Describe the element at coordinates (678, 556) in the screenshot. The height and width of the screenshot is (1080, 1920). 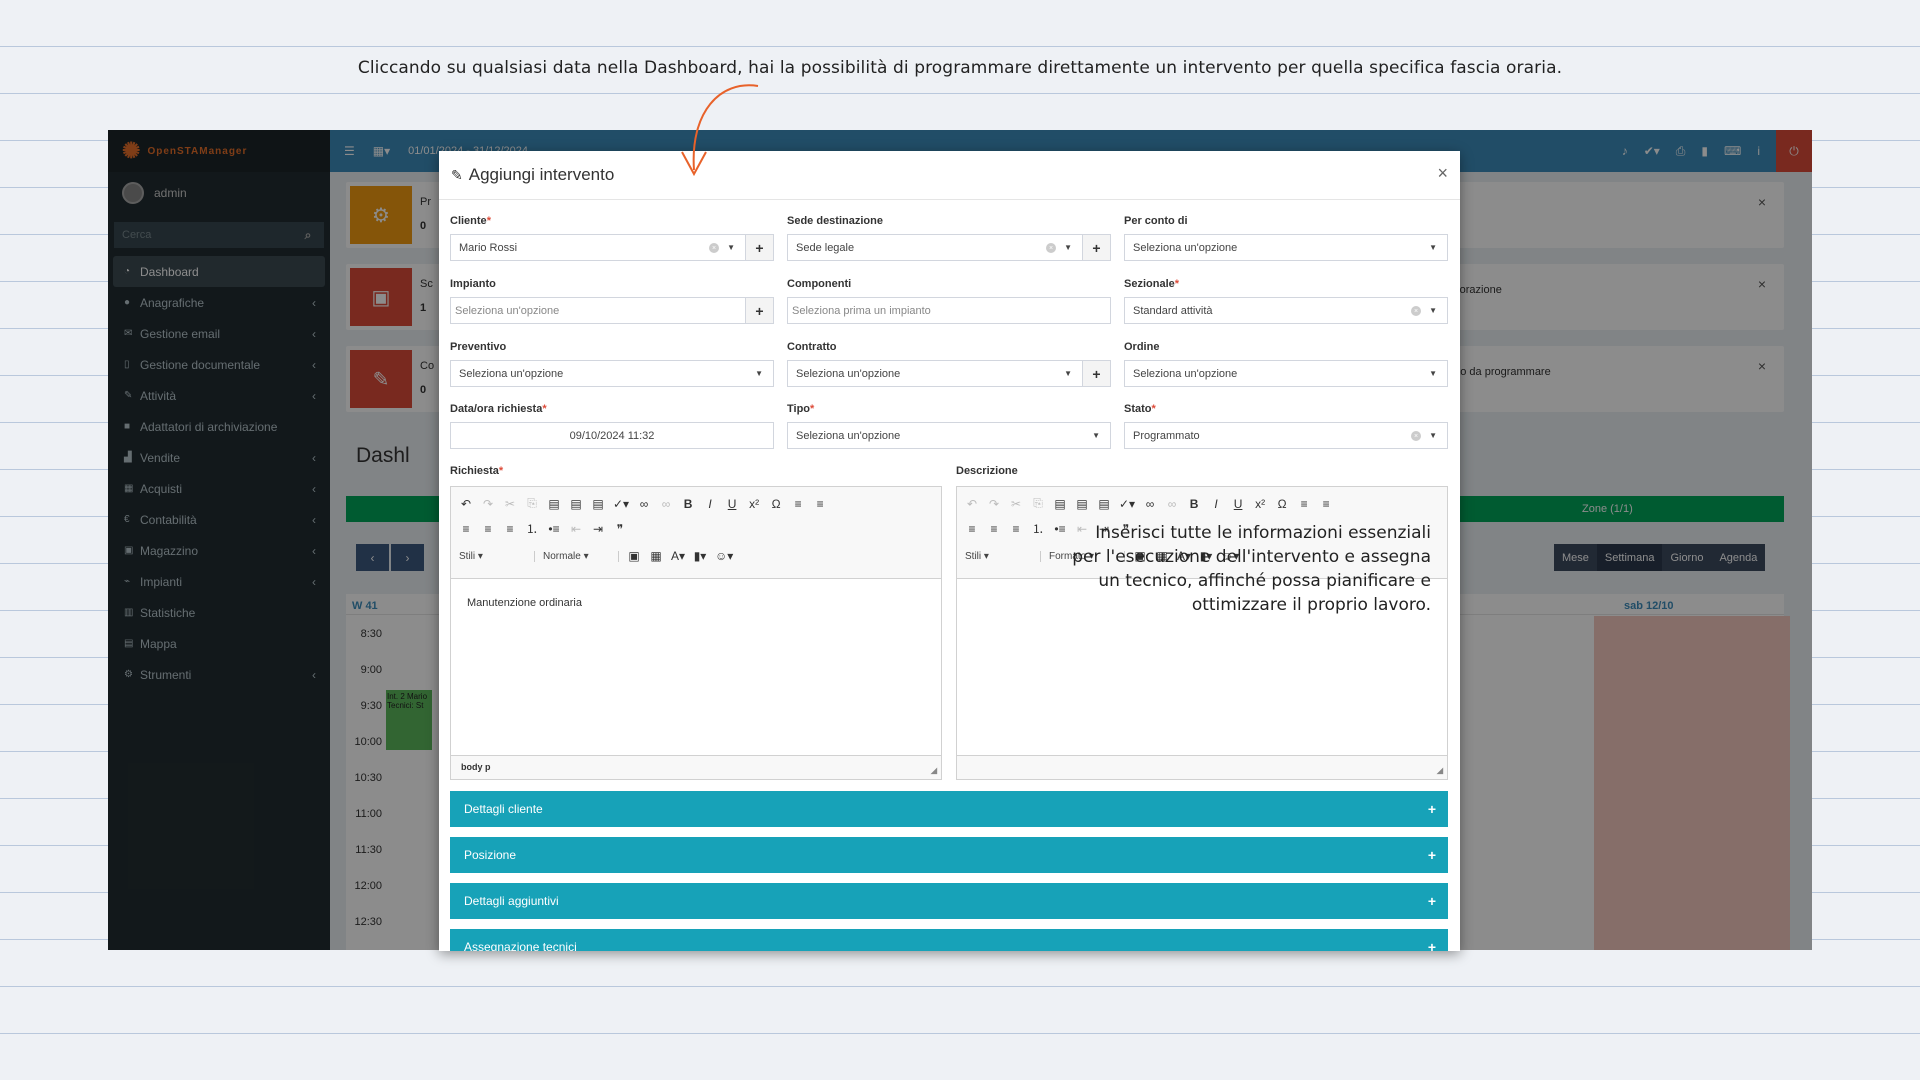
I see `text-color-icon: A▾` at that location.